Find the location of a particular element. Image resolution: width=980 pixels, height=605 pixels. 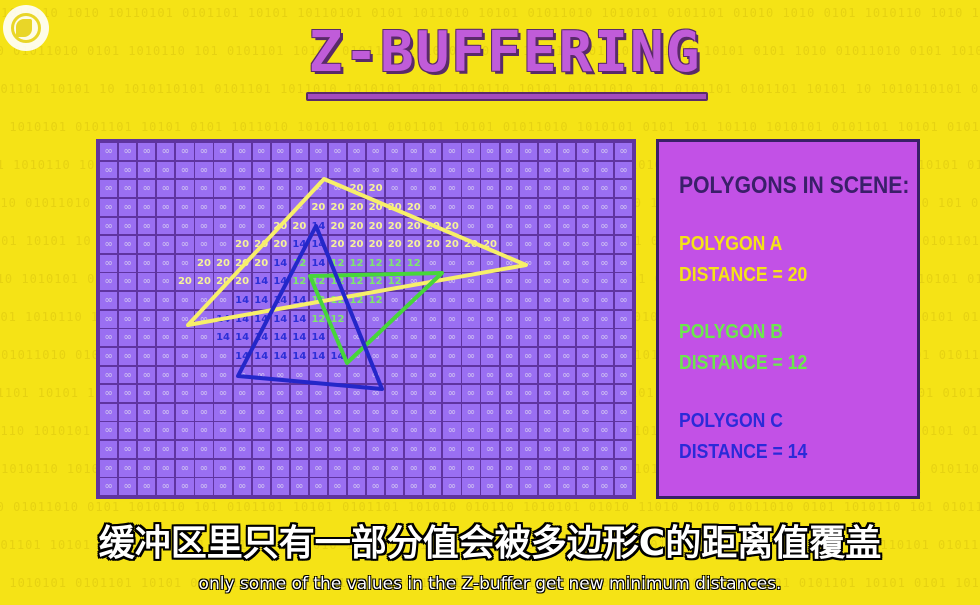

title-underline is located at coordinates (507, 96).